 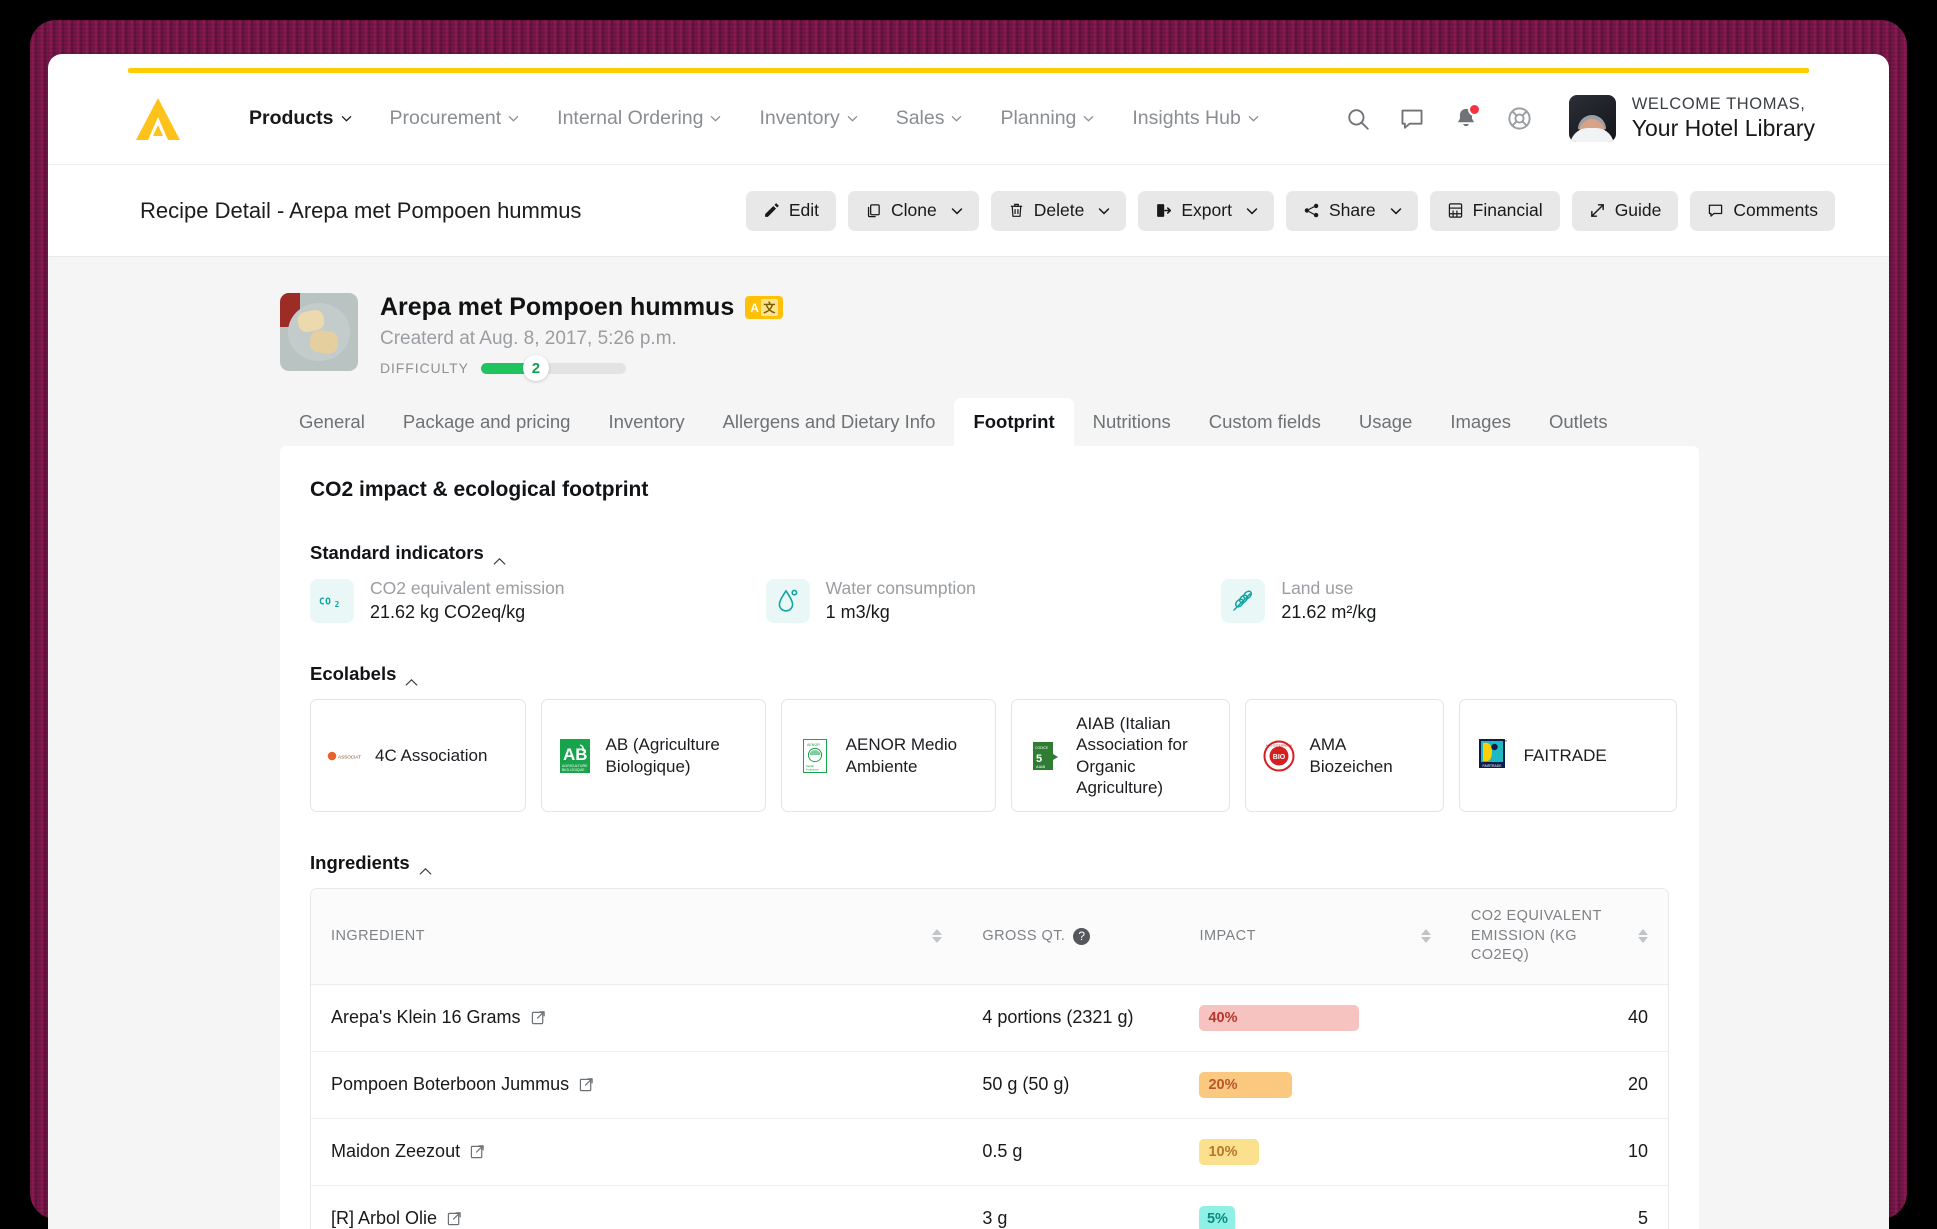 I want to click on cell-impact: 10%, so click(x=1314, y=1151).